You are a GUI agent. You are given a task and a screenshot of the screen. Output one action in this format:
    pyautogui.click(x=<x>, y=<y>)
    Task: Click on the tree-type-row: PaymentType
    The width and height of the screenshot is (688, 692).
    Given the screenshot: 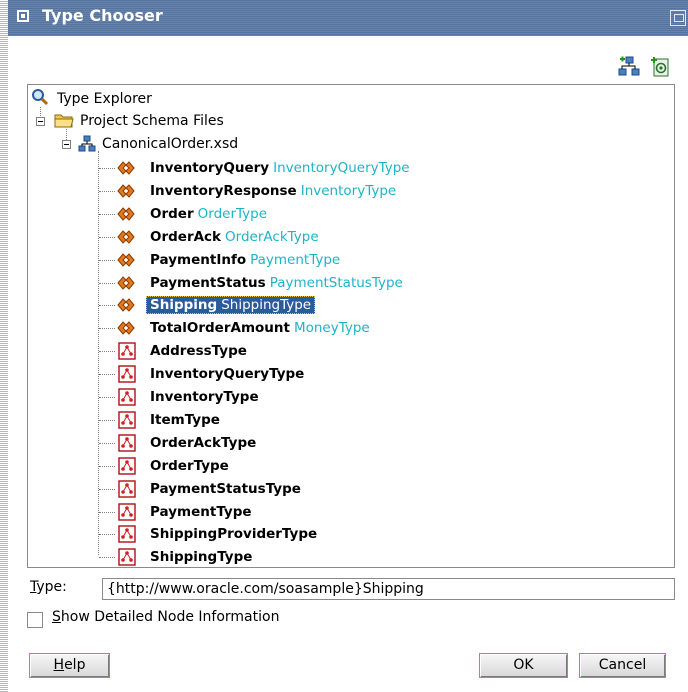 What is the action you would take?
    pyautogui.click(x=201, y=512)
    